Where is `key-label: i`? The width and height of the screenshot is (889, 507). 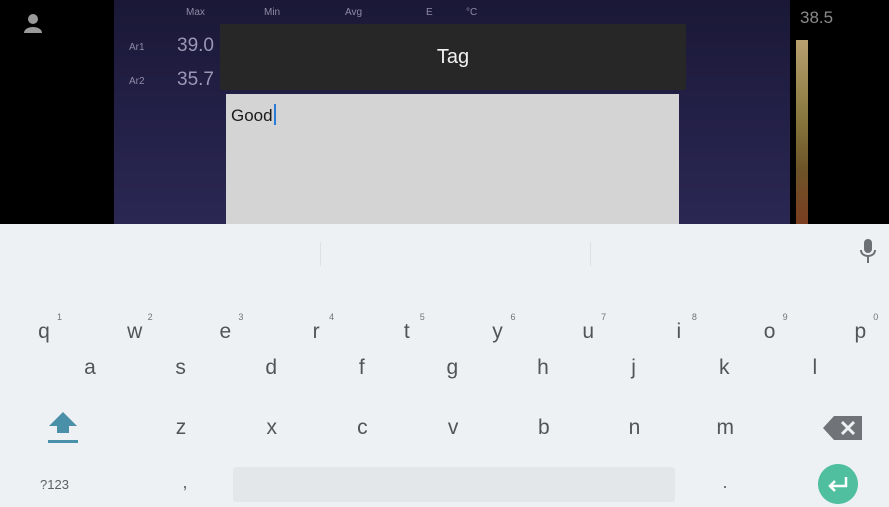
key-label: i is located at coordinates (679, 331).